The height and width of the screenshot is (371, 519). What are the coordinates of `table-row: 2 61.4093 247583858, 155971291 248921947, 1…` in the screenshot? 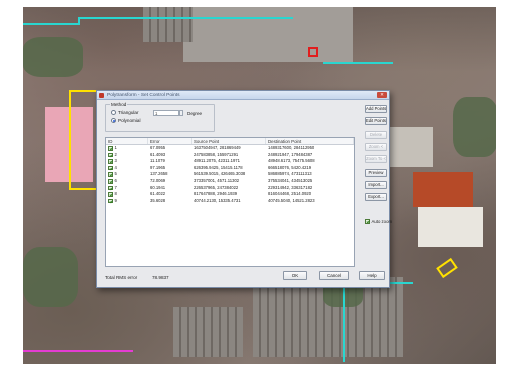 It's located at (230, 155).